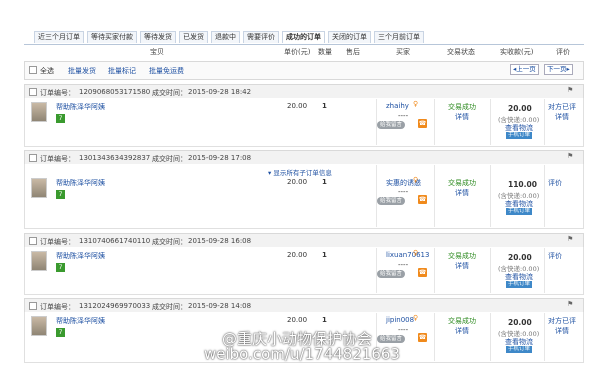 The height and width of the screenshot is (379, 598). What do you see at coordinates (300, 172) in the screenshot?
I see `show-sub-orders-link: ▾ 显示所有子订单信息` at bounding box center [300, 172].